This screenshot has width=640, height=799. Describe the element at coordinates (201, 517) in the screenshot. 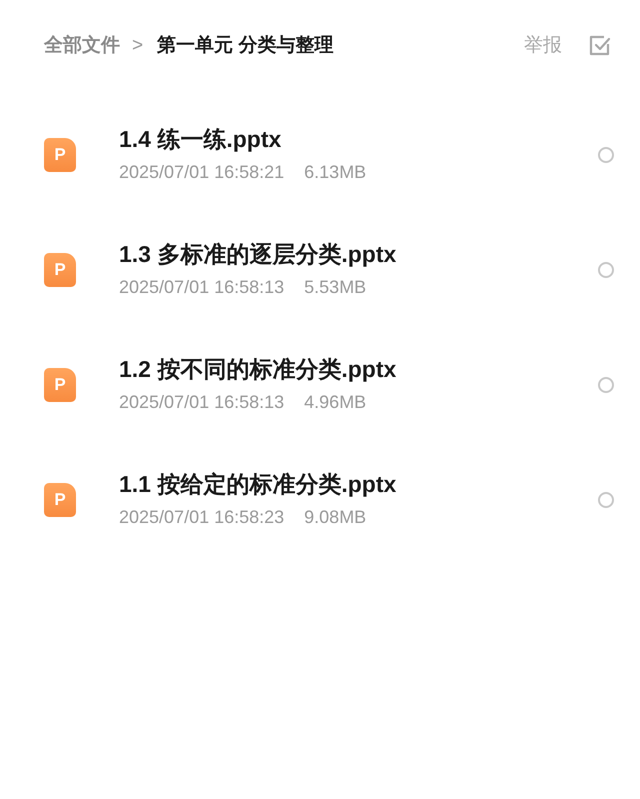

I see `file-date: 2025/07/01 16:58:23` at that location.